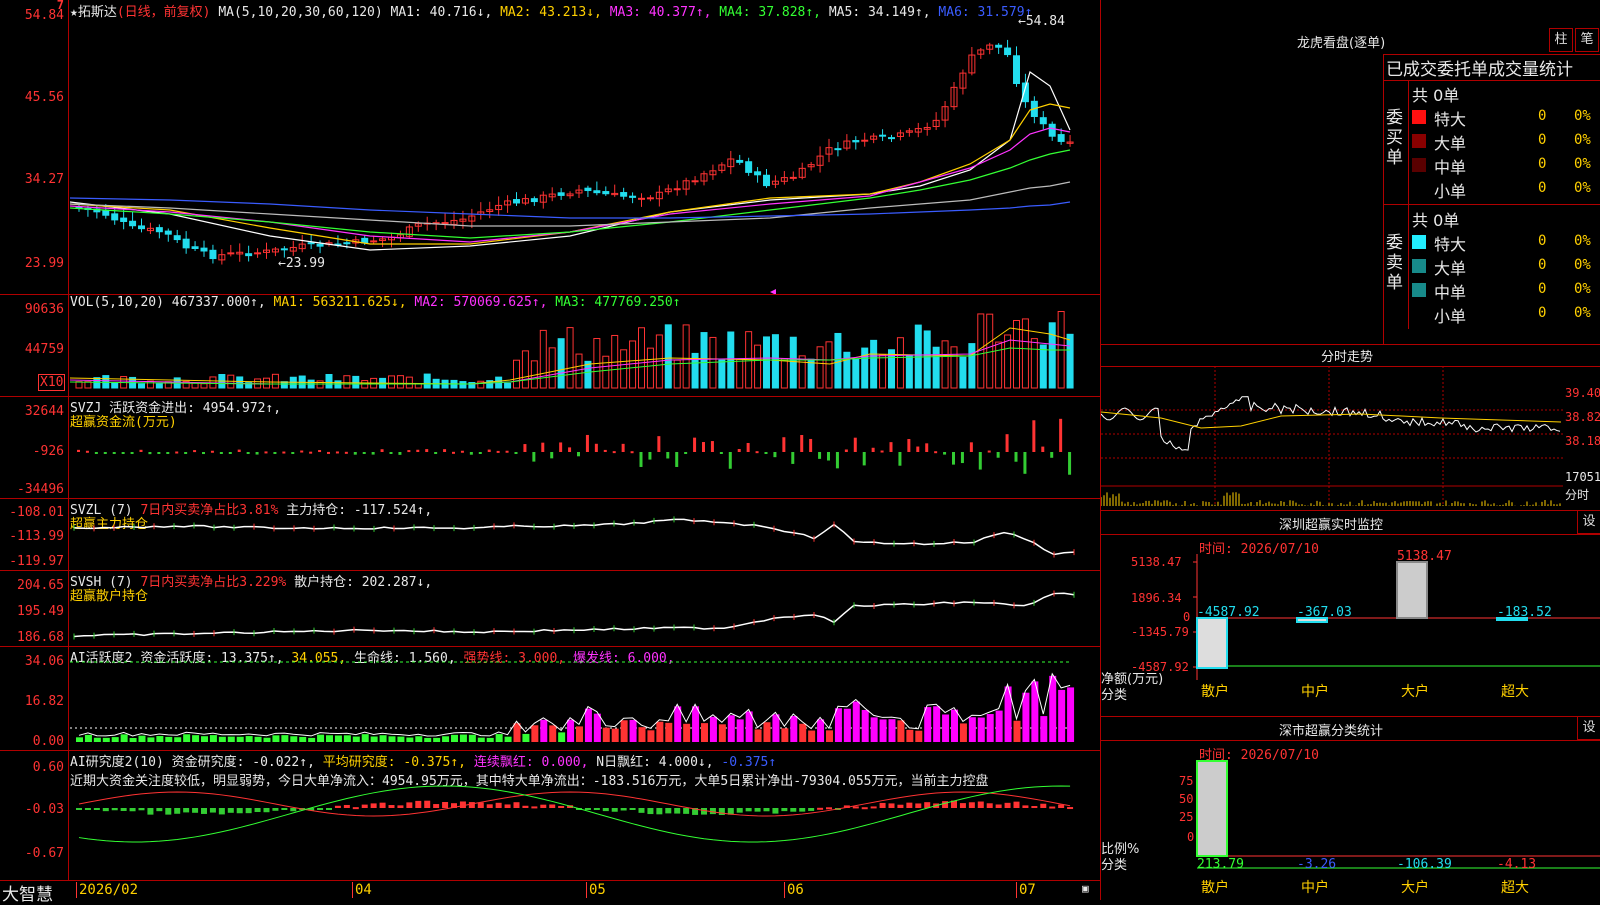 The height and width of the screenshot is (905, 1600). Describe the element at coordinates (574, 704) in the screenshot. I see `activity-line` at that location.